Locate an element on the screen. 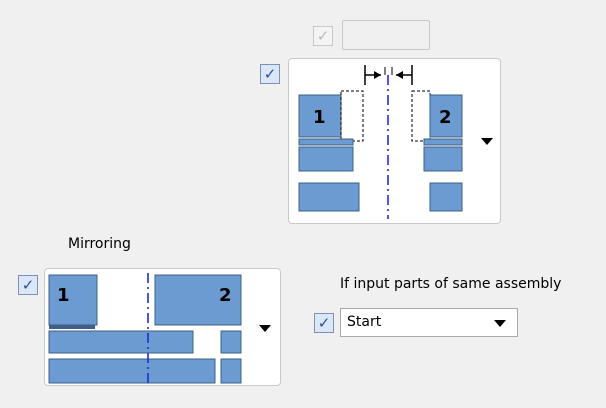  gap-picker-checkbox: ✓ is located at coordinates (270, 74).